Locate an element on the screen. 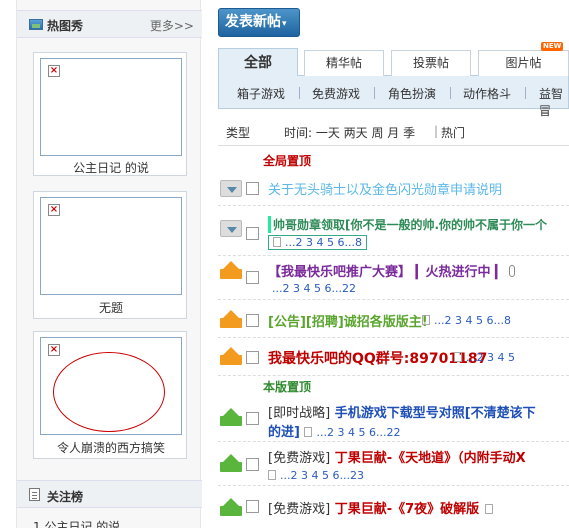 The image size is (569, 528). thread-title: 帅哥勋章领取[你不是一般的帅.你的帅不属于你一个 is located at coordinates (418, 224).